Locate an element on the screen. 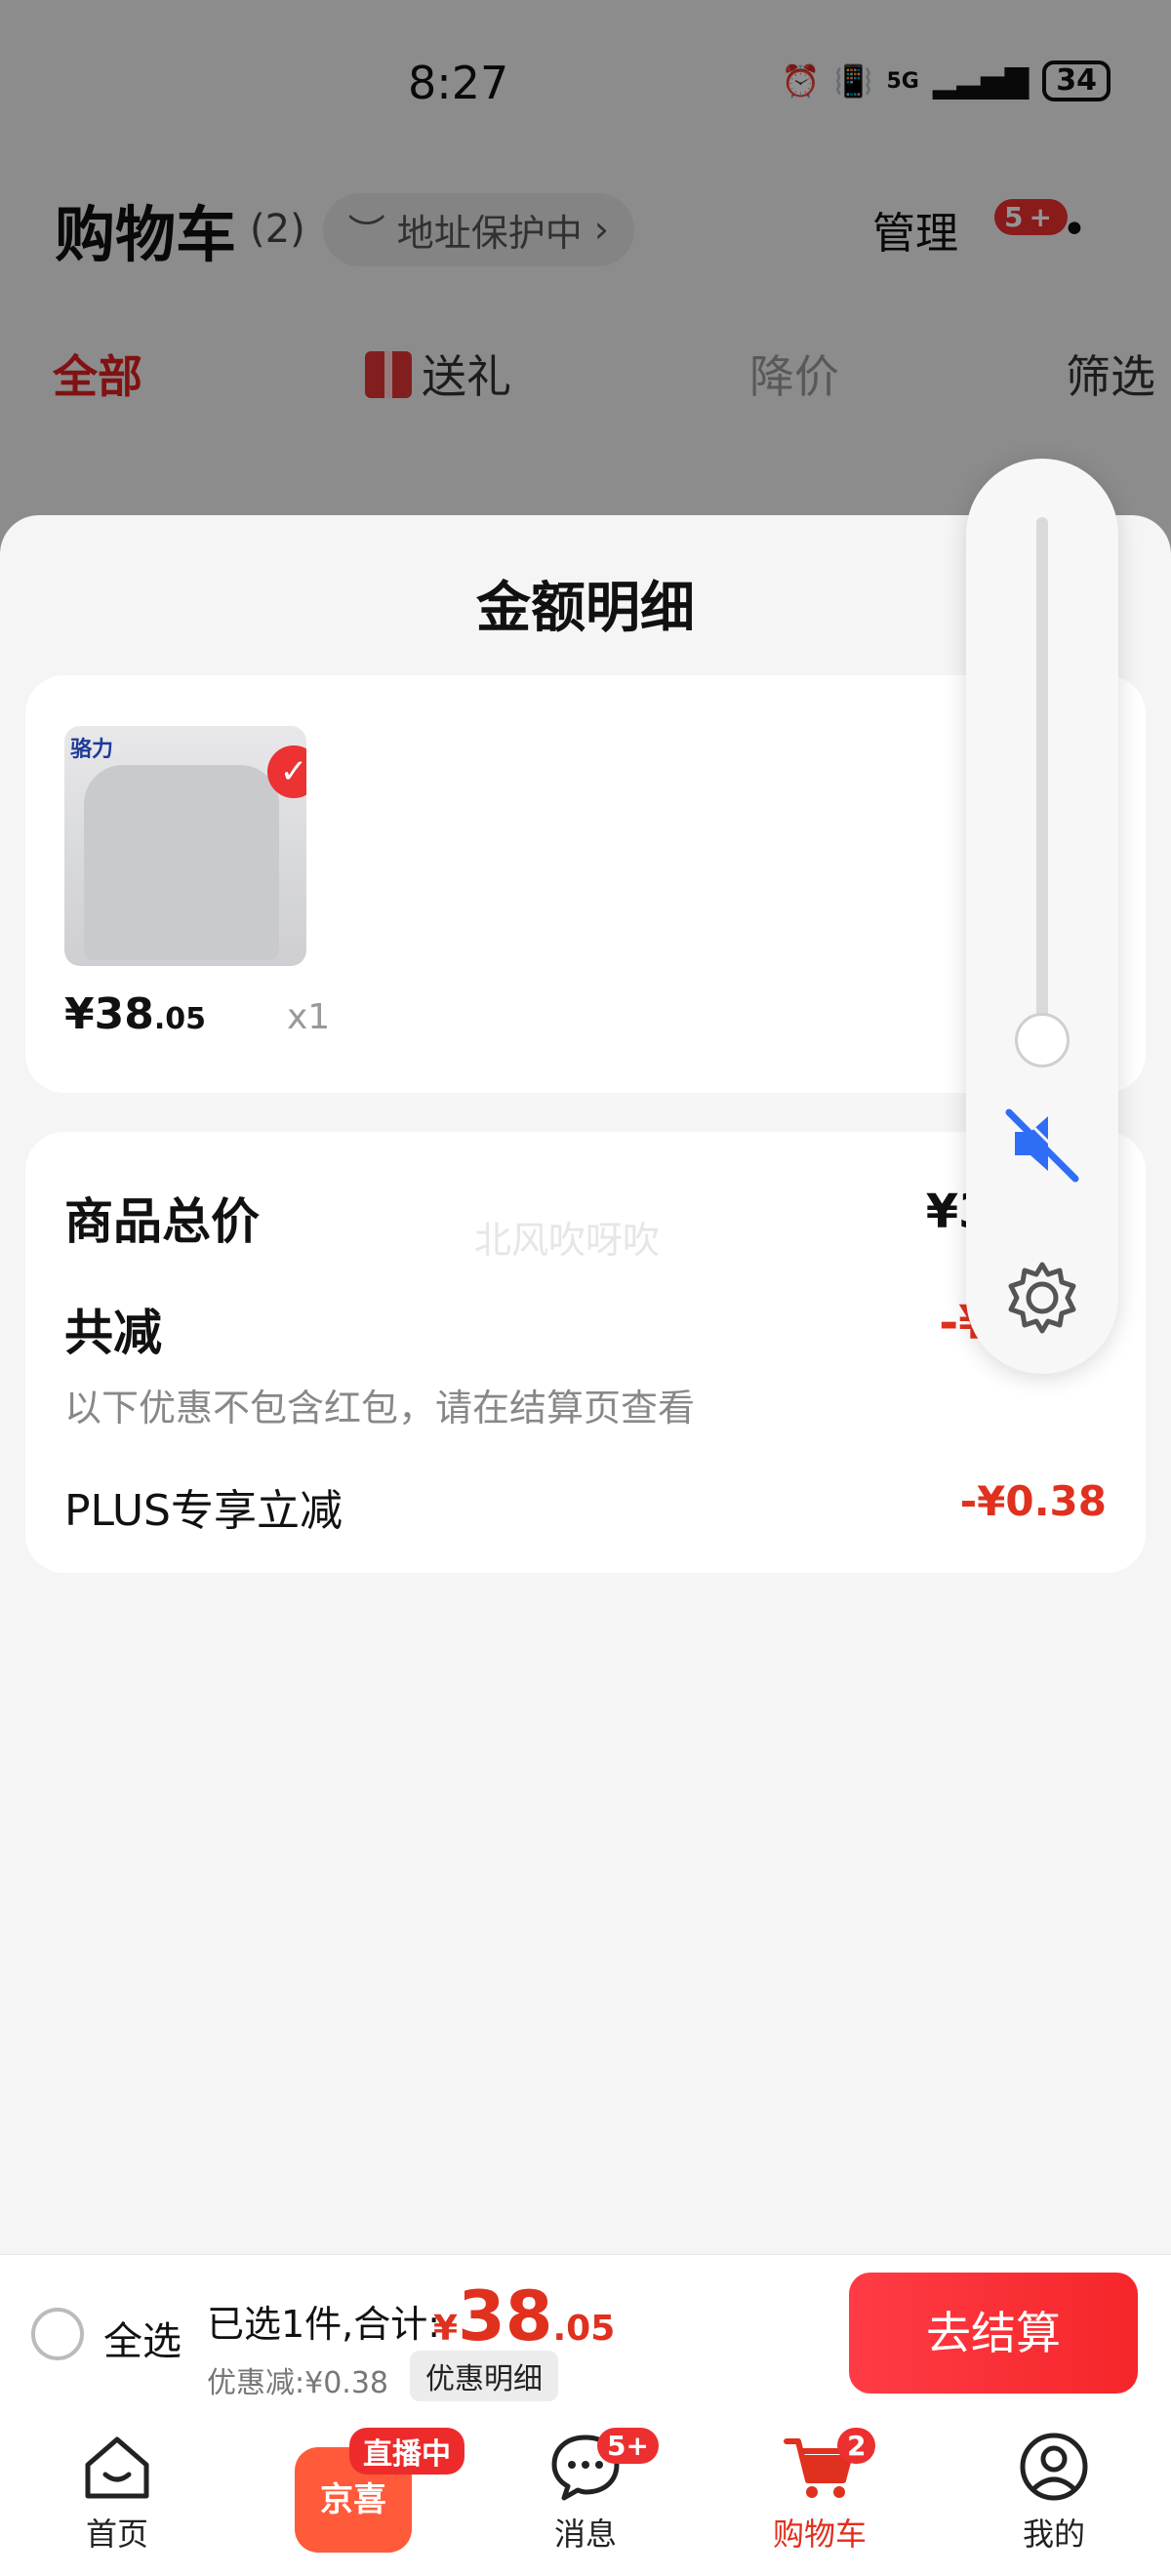  nav-home-label: 首页 is located at coordinates (116, 2534).